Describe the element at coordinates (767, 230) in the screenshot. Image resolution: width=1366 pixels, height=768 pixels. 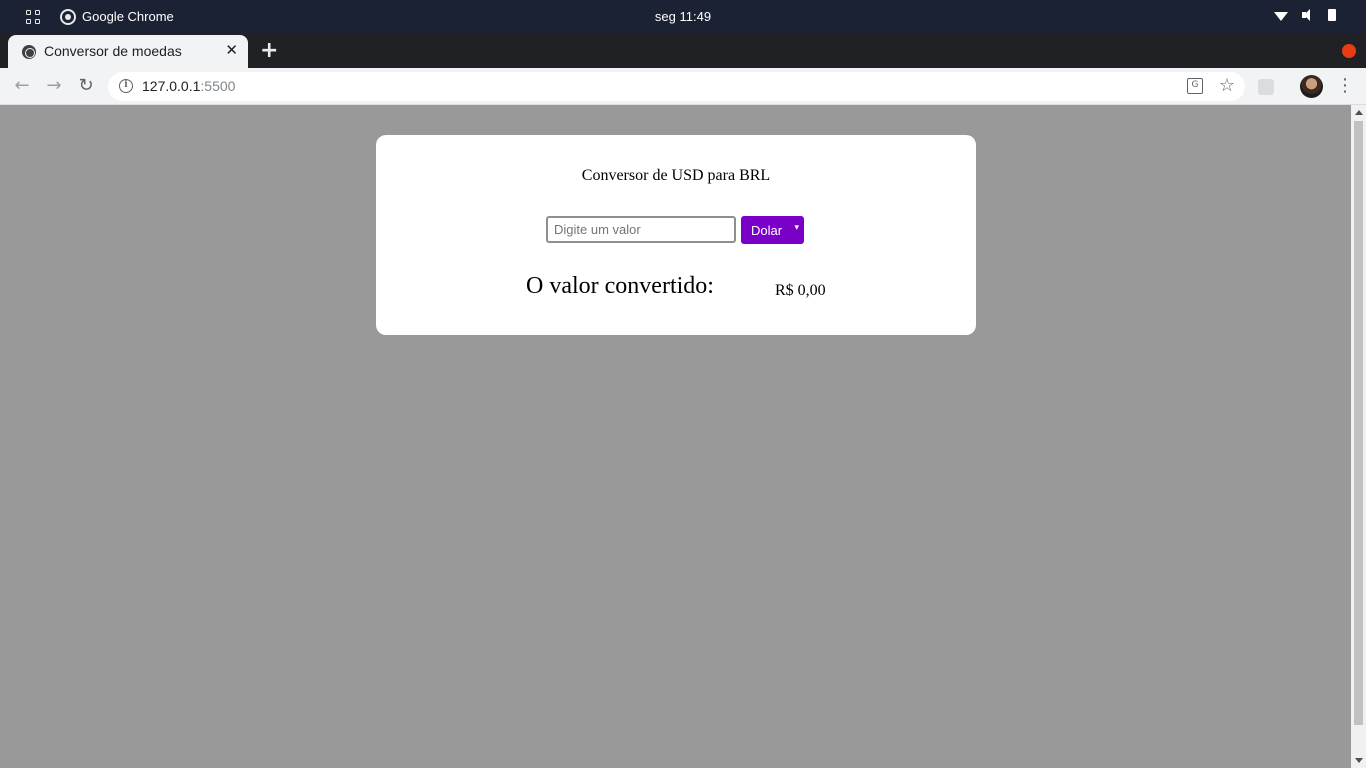
I see `currency-select-value: Dolar` at that location.